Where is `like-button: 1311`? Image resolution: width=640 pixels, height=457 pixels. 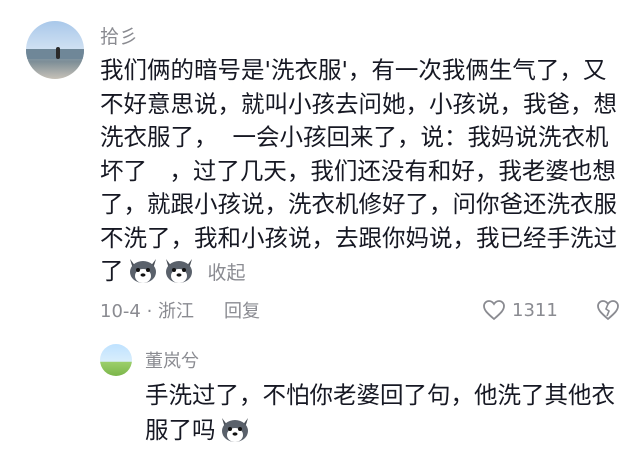
like-button: 1311 is located at coordinates (520, 310).